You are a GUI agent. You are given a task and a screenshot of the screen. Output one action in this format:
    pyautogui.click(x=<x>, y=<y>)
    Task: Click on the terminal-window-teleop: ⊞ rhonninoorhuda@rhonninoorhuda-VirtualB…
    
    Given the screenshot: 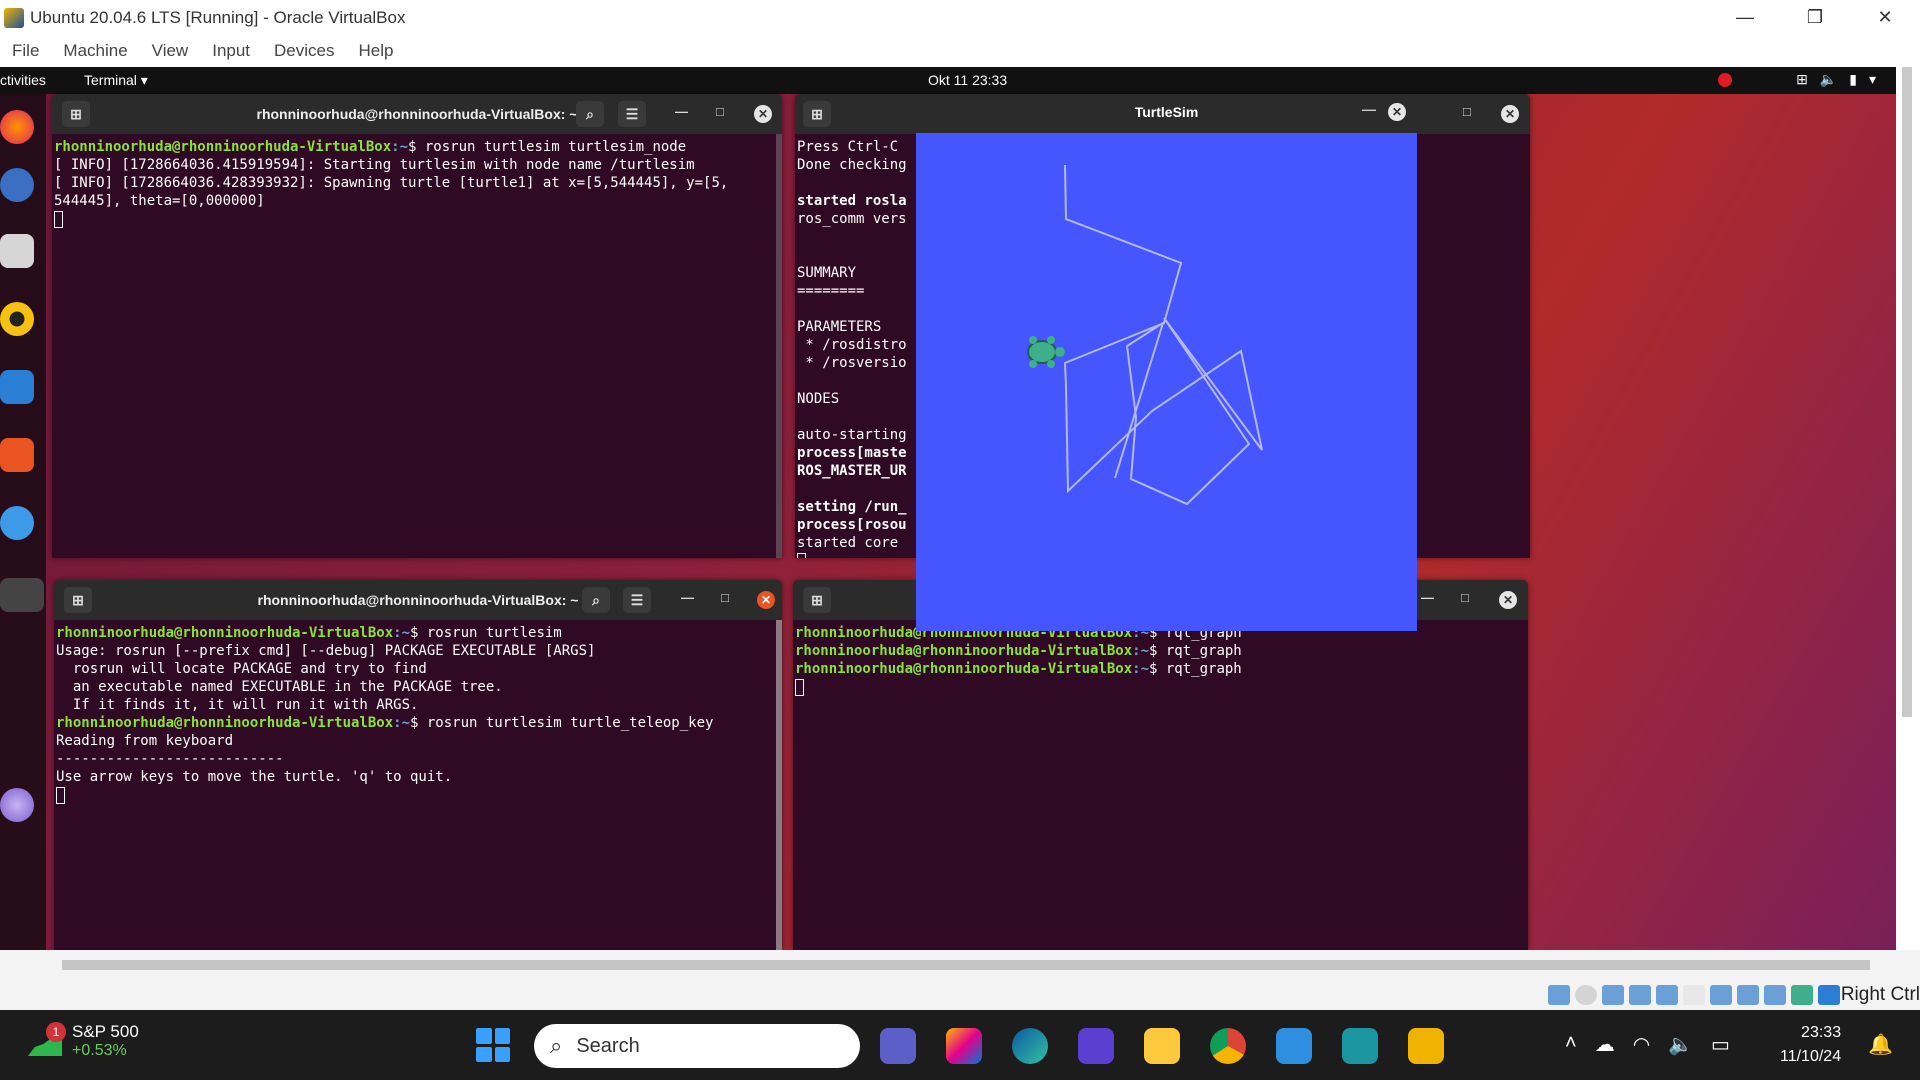 What is the action you would take?
    pyautogui.click(x=418, y=765)
    